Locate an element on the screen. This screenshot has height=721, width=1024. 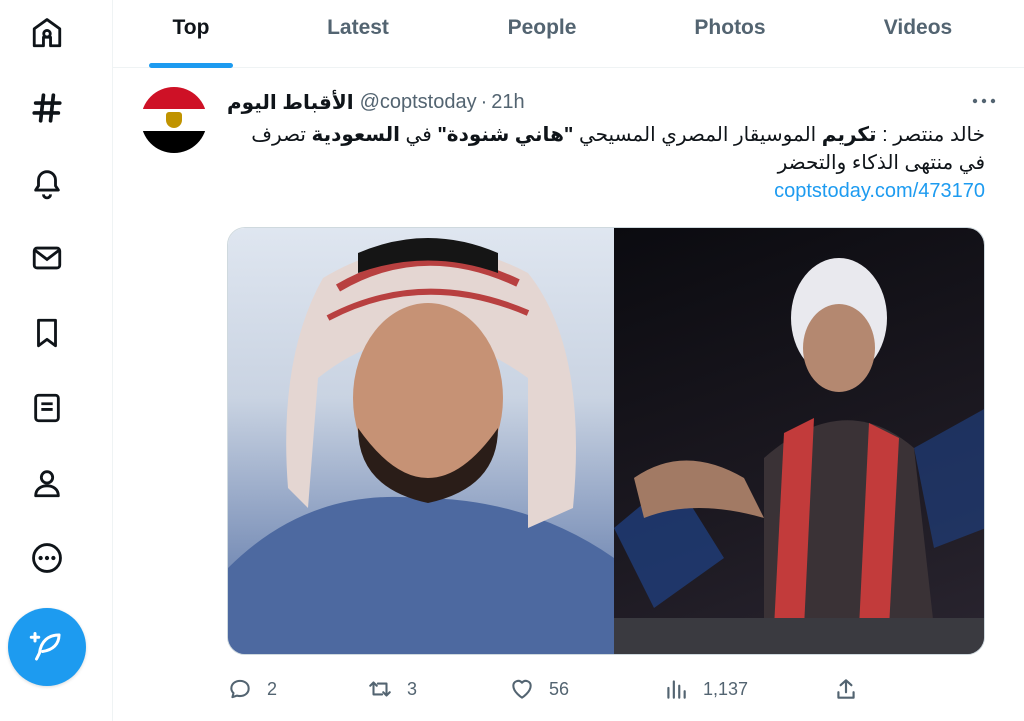
avatar is located at coordinates (174, 120).